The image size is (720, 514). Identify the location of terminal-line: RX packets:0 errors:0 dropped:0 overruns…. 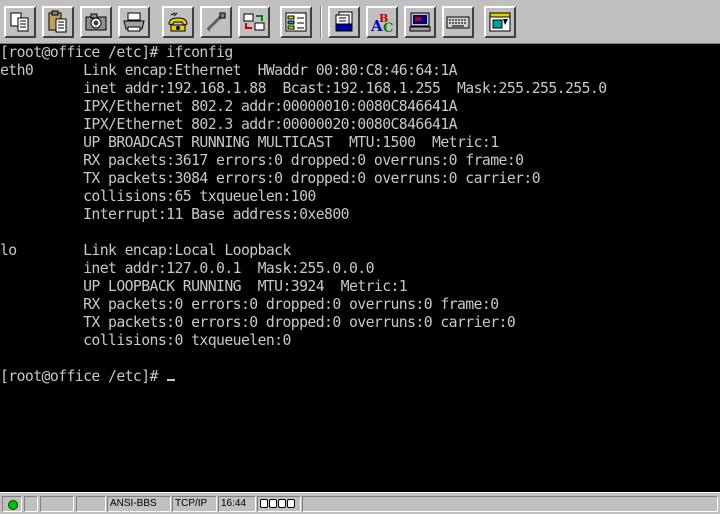
(249, 304).